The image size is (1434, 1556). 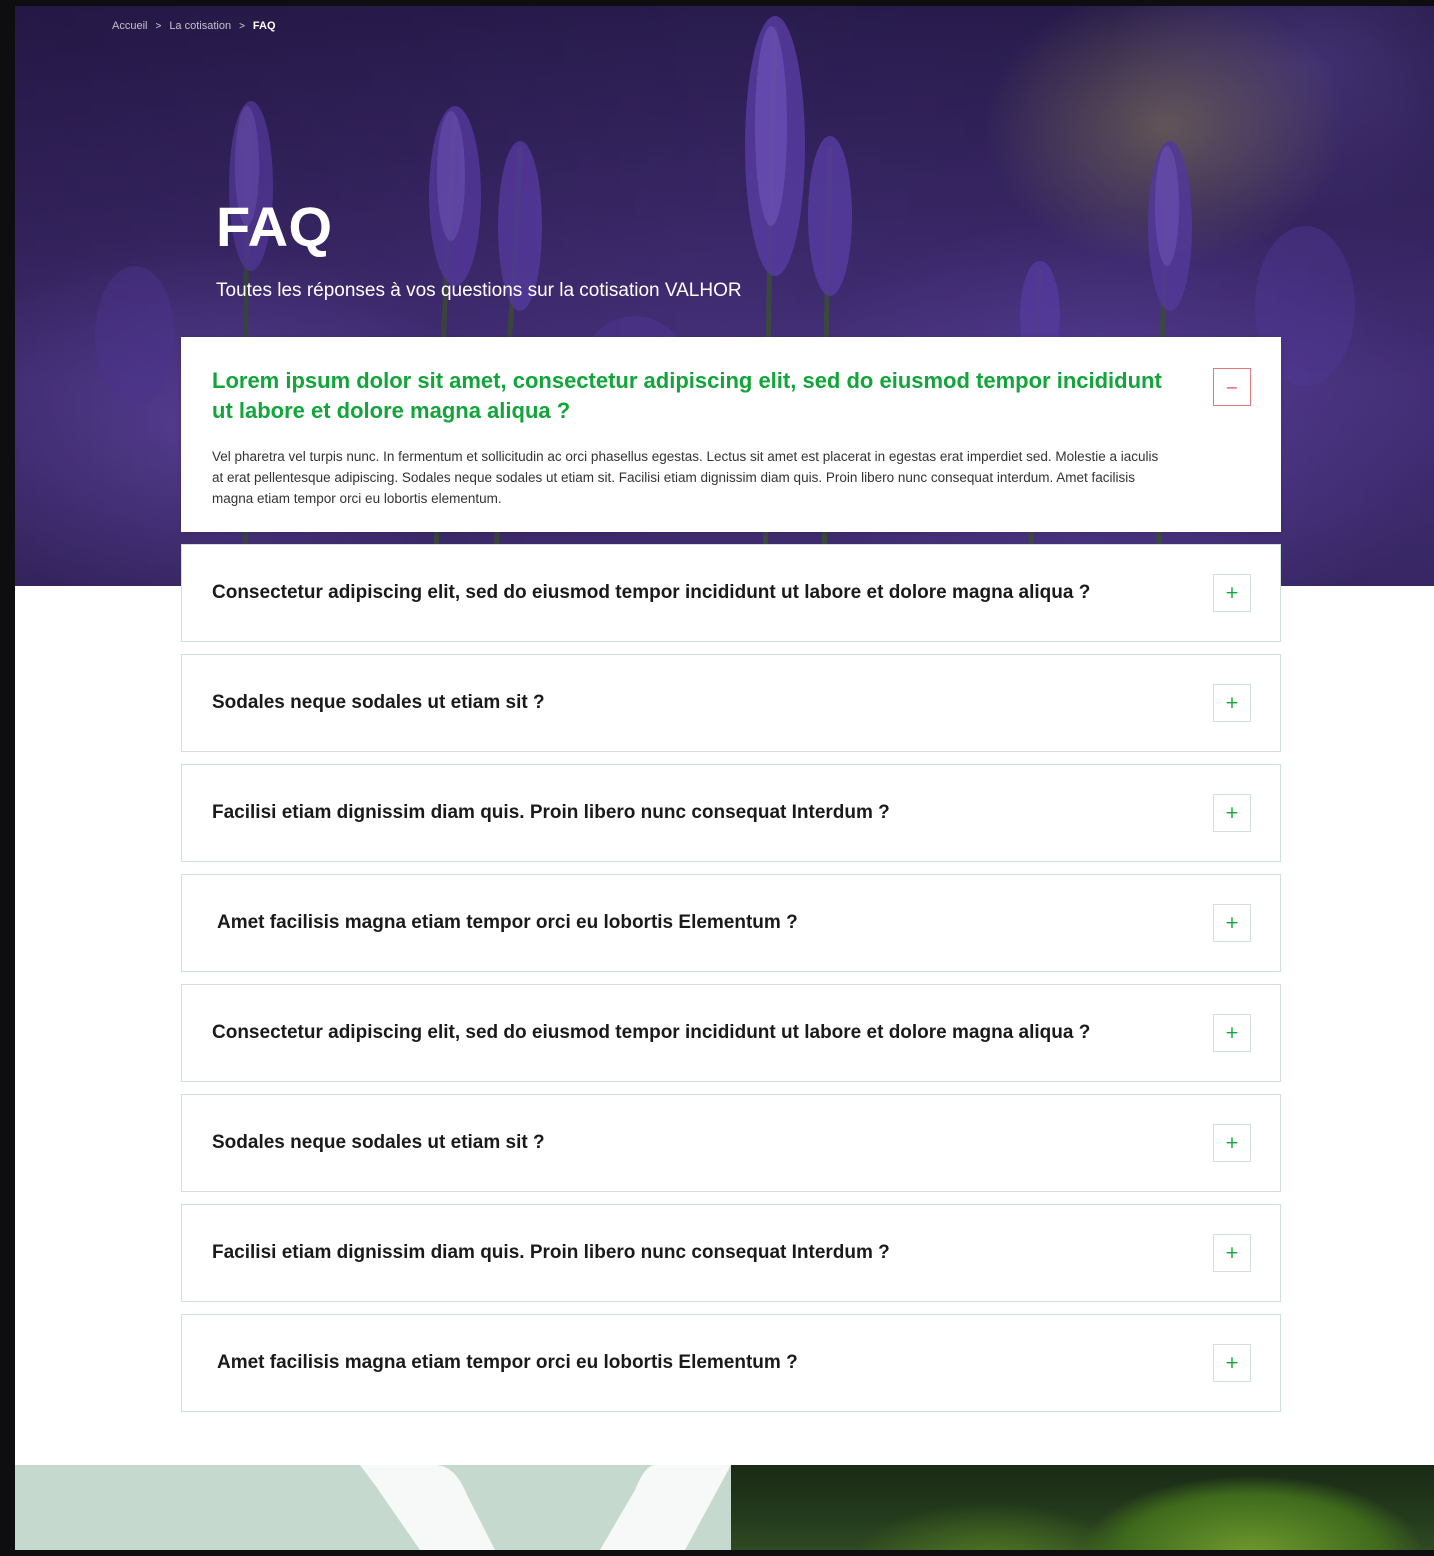 I want to click on breadcrumb-item-home: Accueil, so click(x=129, y=26).